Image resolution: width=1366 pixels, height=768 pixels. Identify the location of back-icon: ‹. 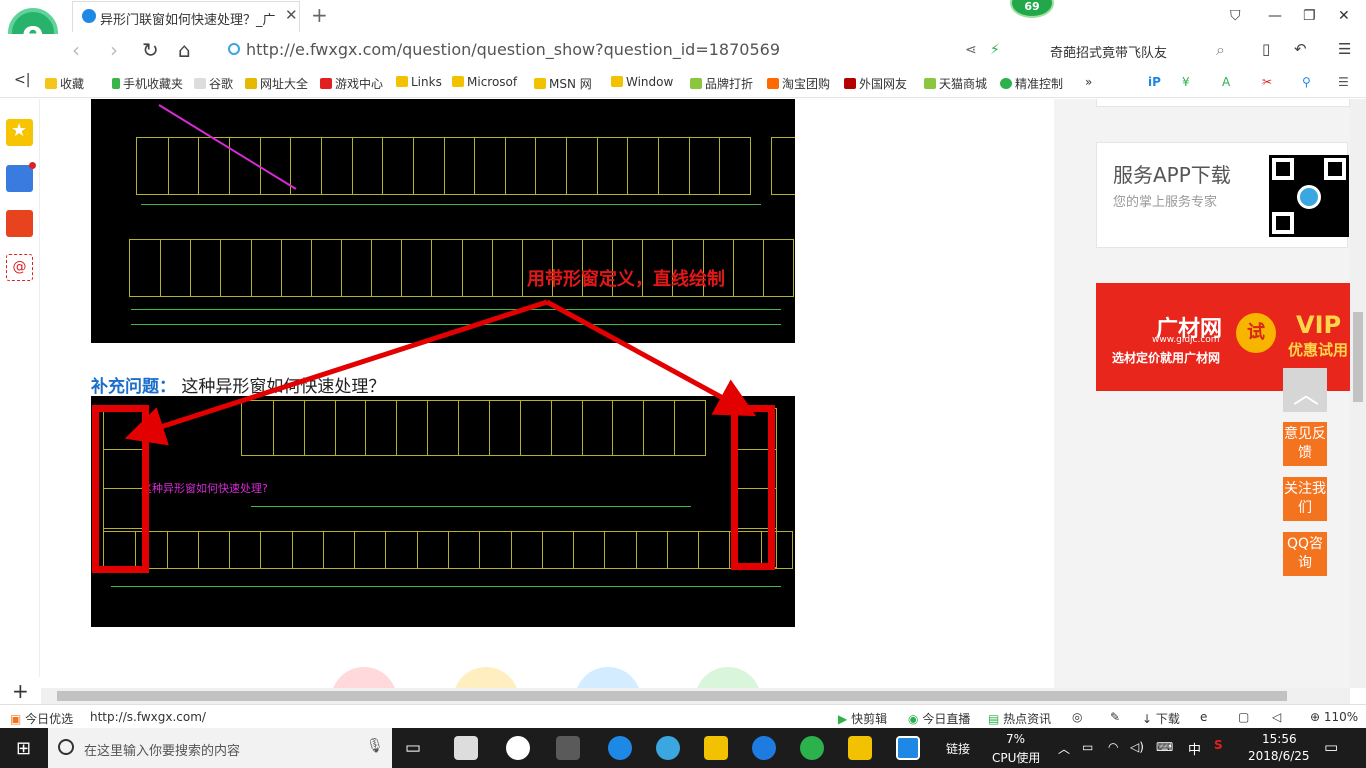
(76, 50).